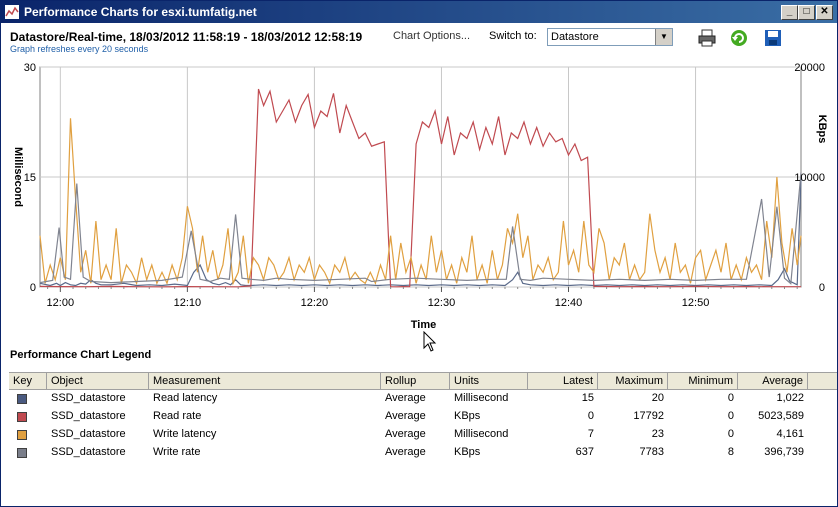  What do you see at coordinates (185, 398) in the screenshot?
I see `legend-cell-measurement: Read latency` at bounding box center [185, 398].